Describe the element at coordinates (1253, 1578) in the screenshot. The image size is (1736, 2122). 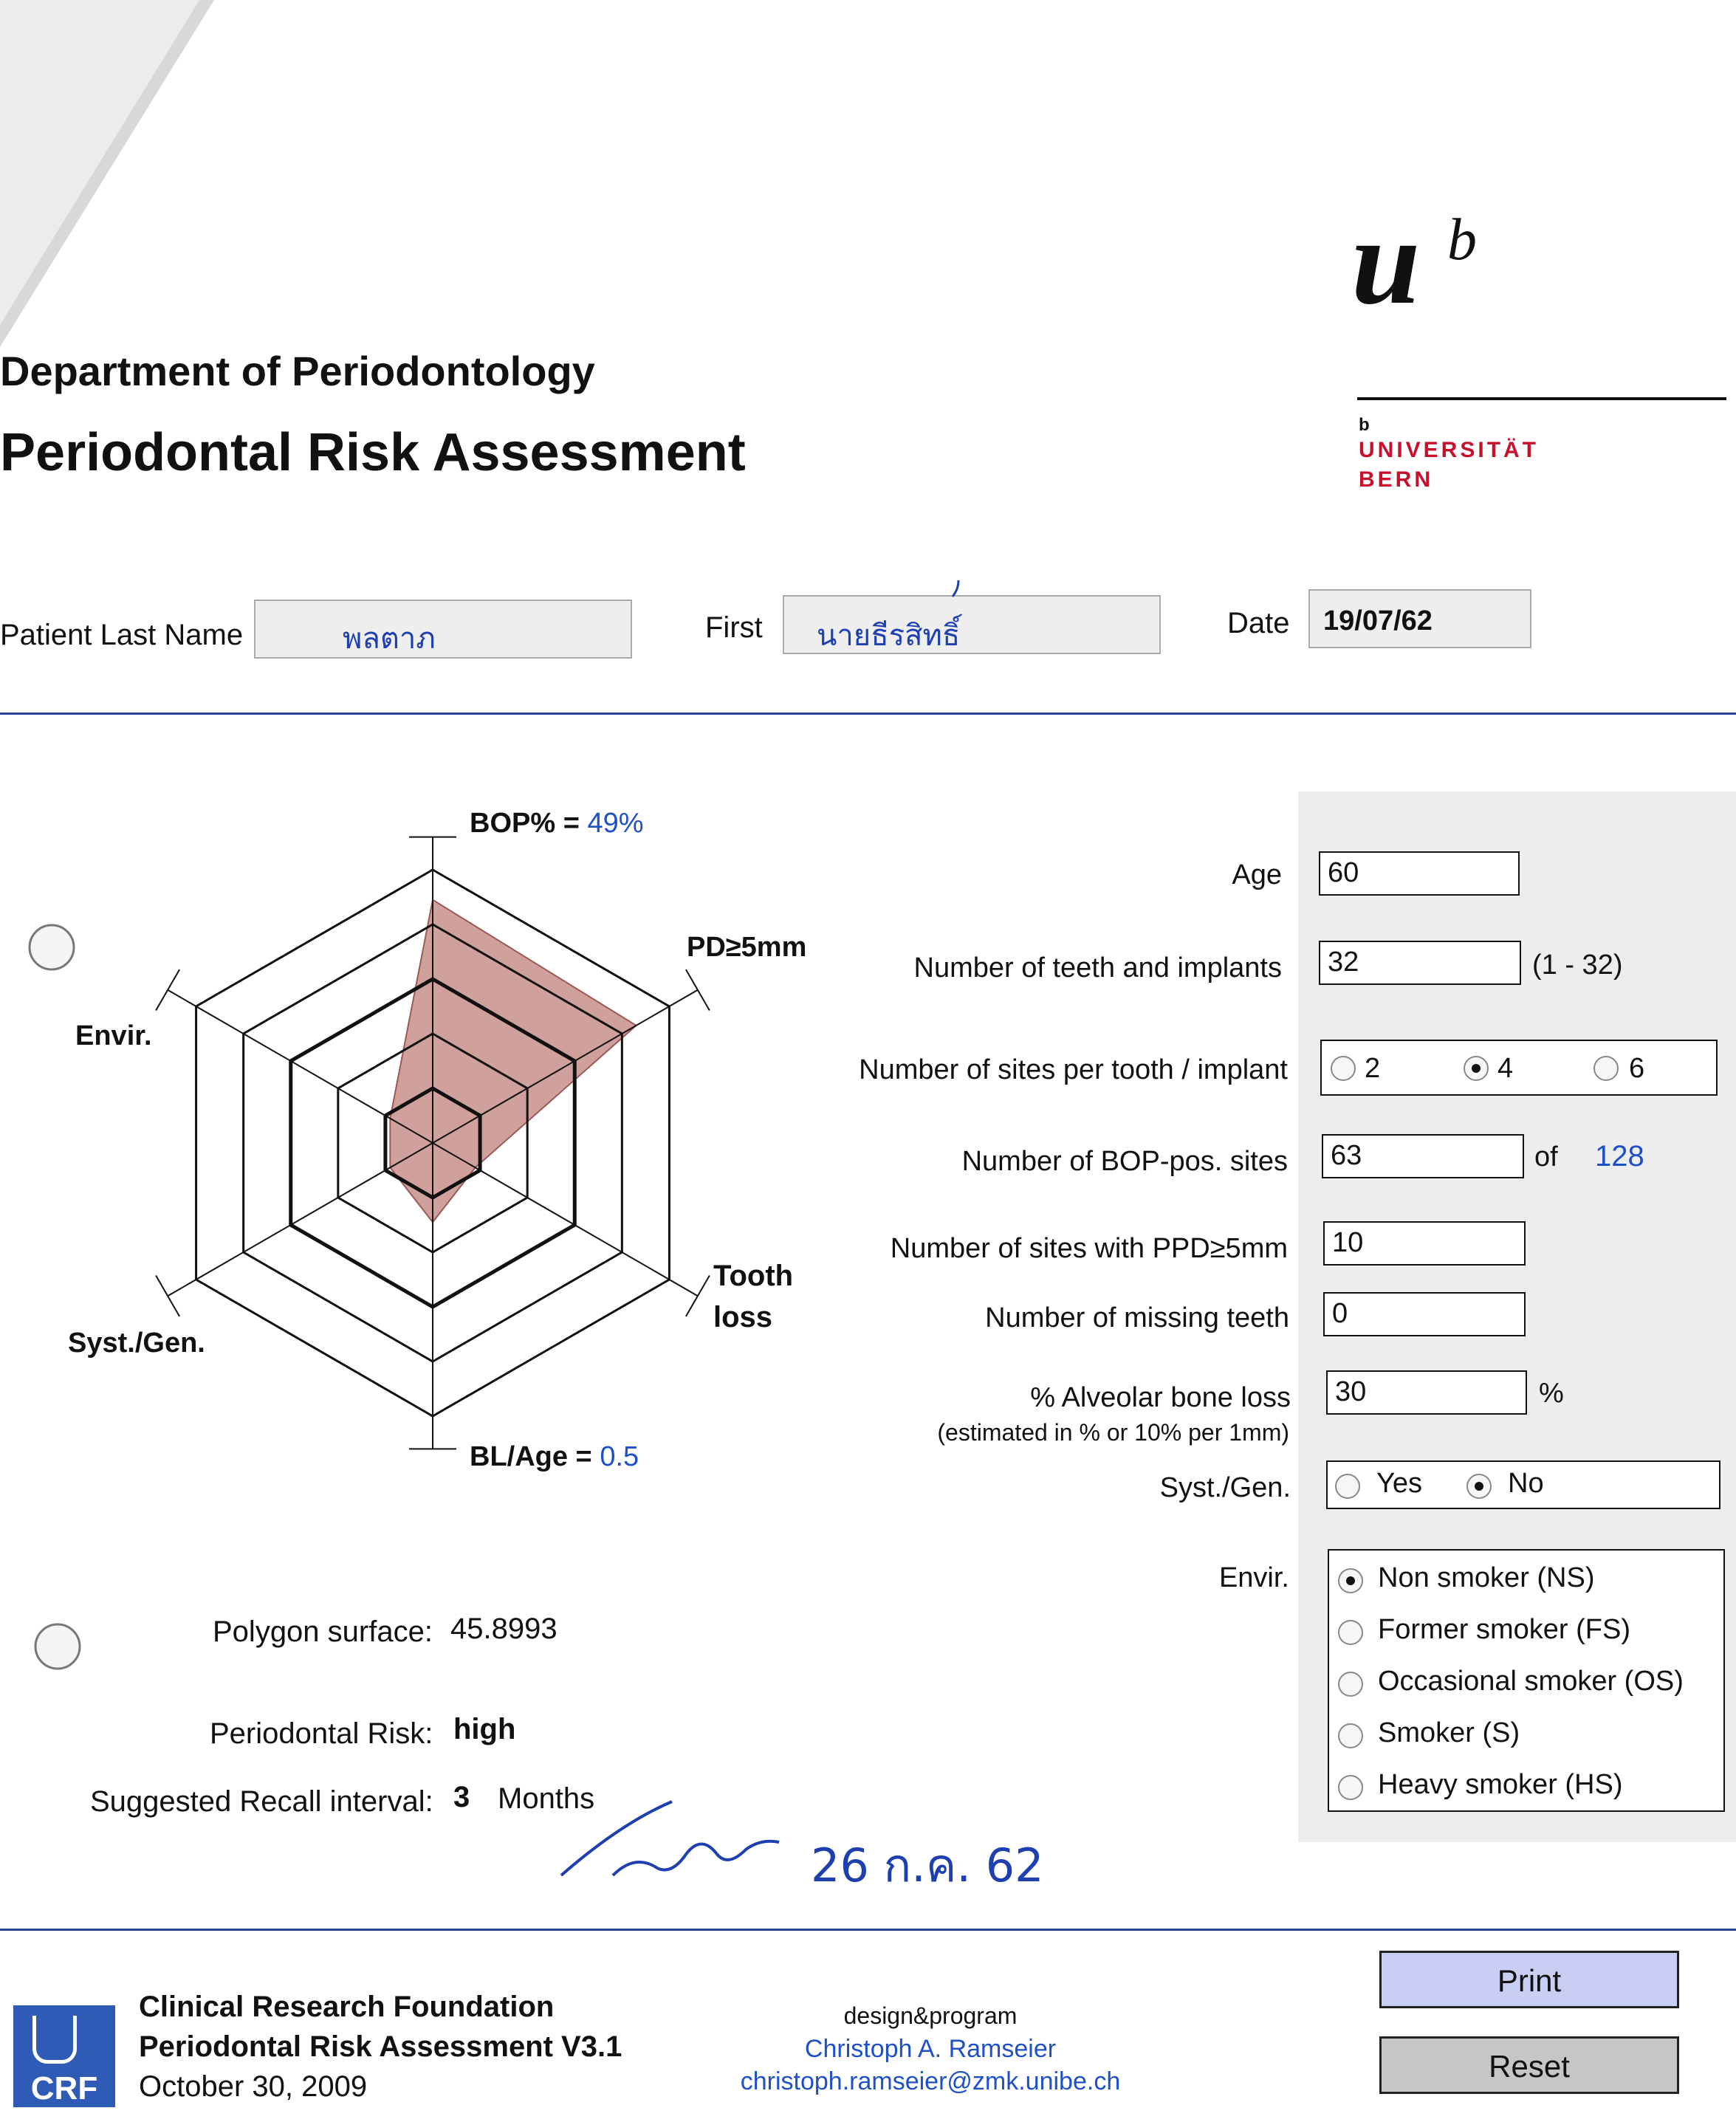
I see `envir-label: Envir.` at that location.